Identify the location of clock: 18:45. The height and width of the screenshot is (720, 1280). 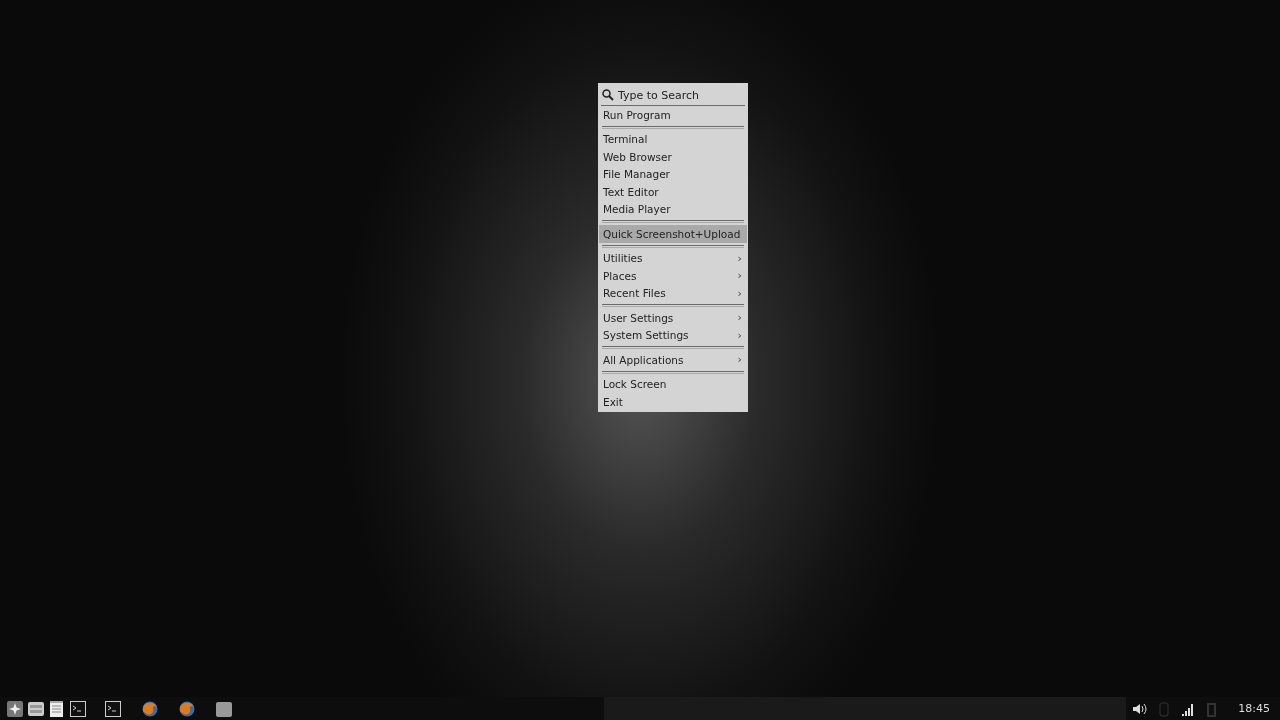
(1254, 708).